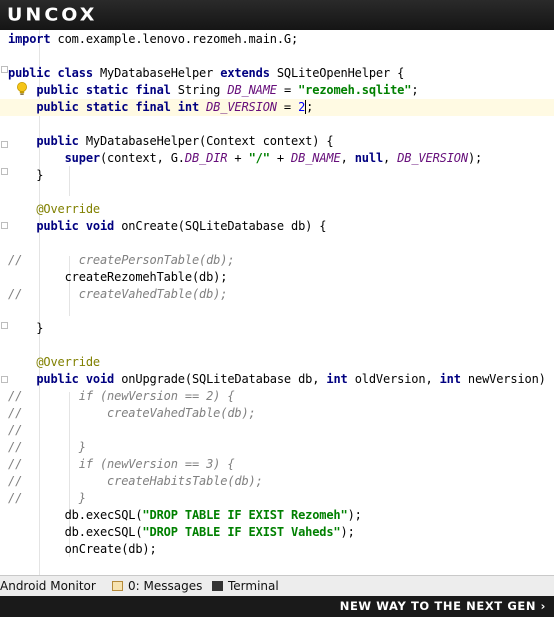  I want to click on android-monitor-label: Android Monitor, so click(48, 586).